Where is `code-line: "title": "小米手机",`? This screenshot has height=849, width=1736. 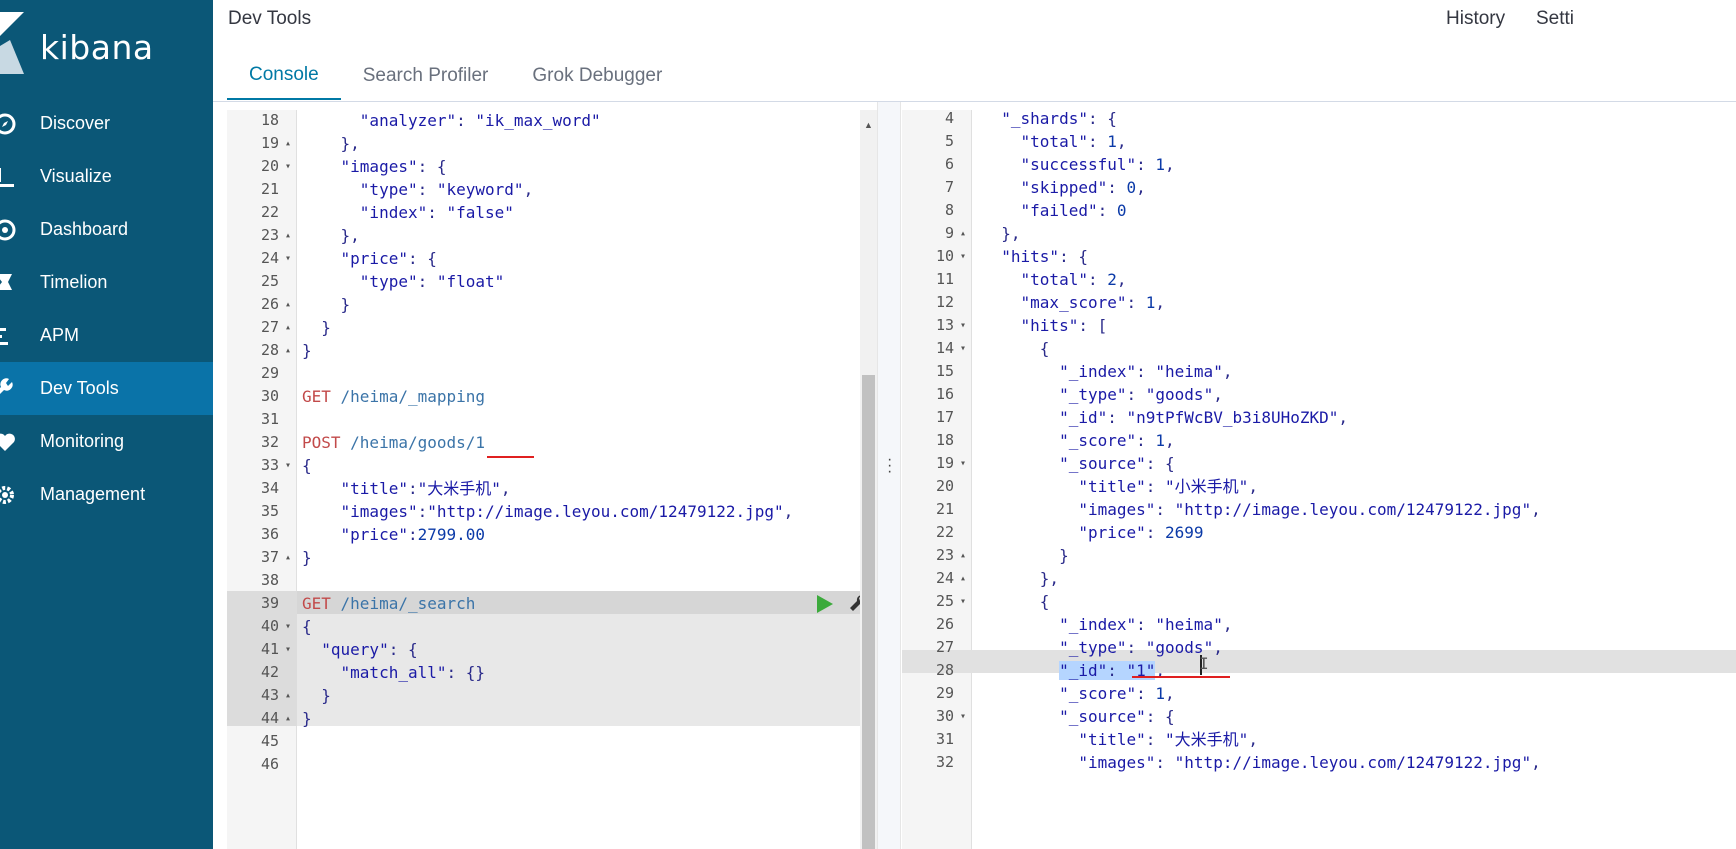 code-line: "title": "小米手机", is located at coordinates (1120, 486).